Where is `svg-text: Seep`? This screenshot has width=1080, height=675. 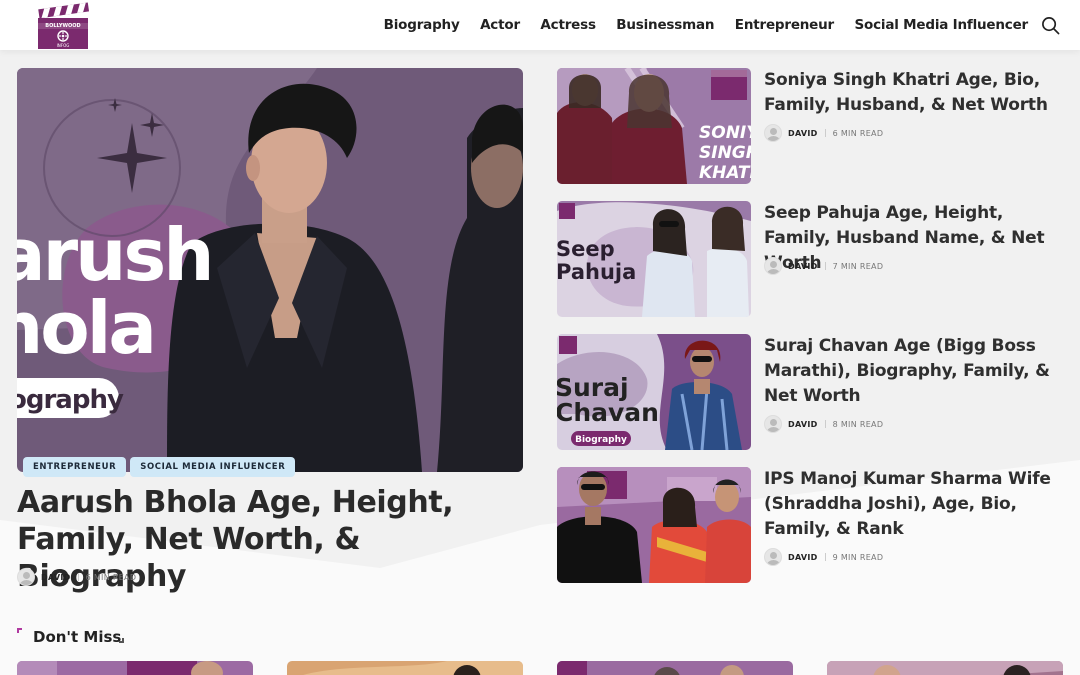
svg-text: Seep is located at coordinates (586, 249).